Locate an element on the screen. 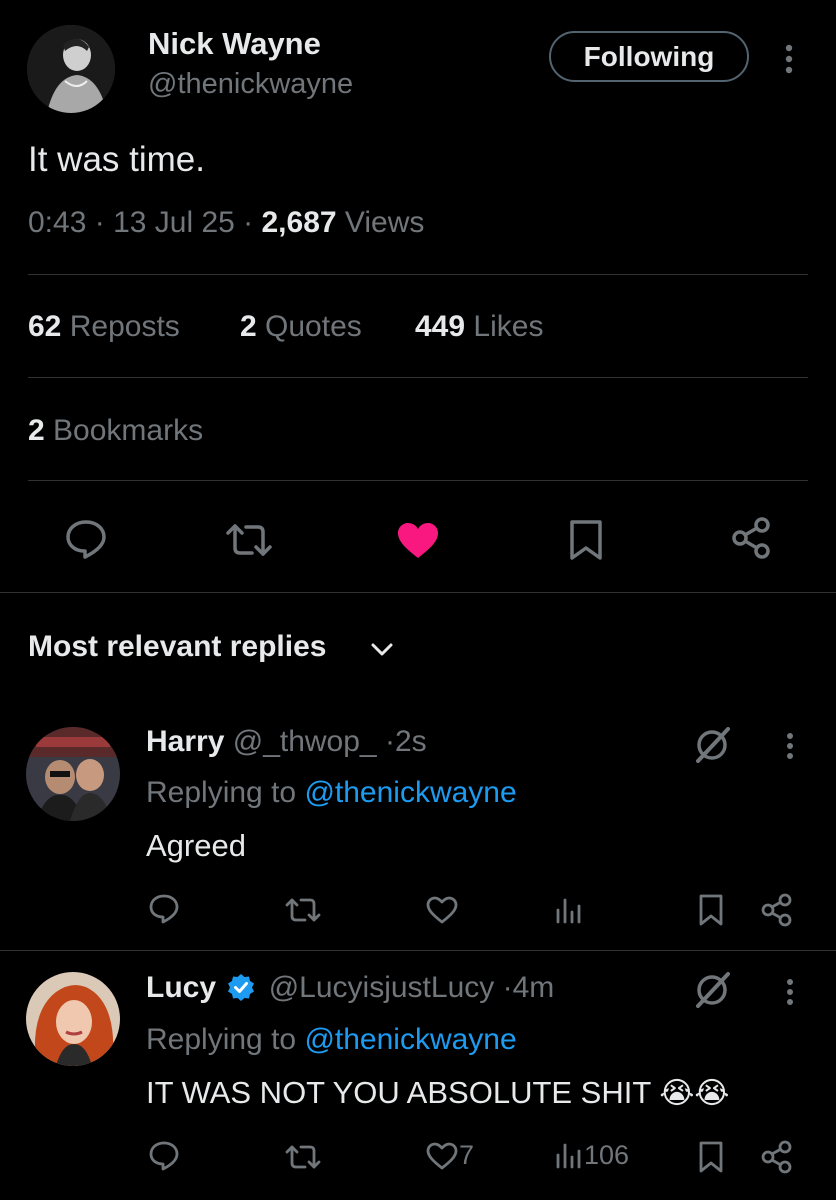  author-avatar is located at coordinates (71, 69).